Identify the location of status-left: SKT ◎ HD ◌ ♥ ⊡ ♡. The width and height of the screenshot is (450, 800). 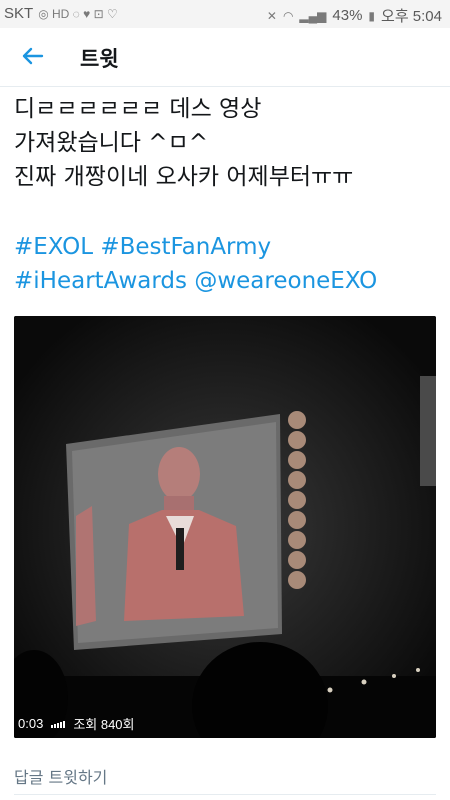
(61, 13).